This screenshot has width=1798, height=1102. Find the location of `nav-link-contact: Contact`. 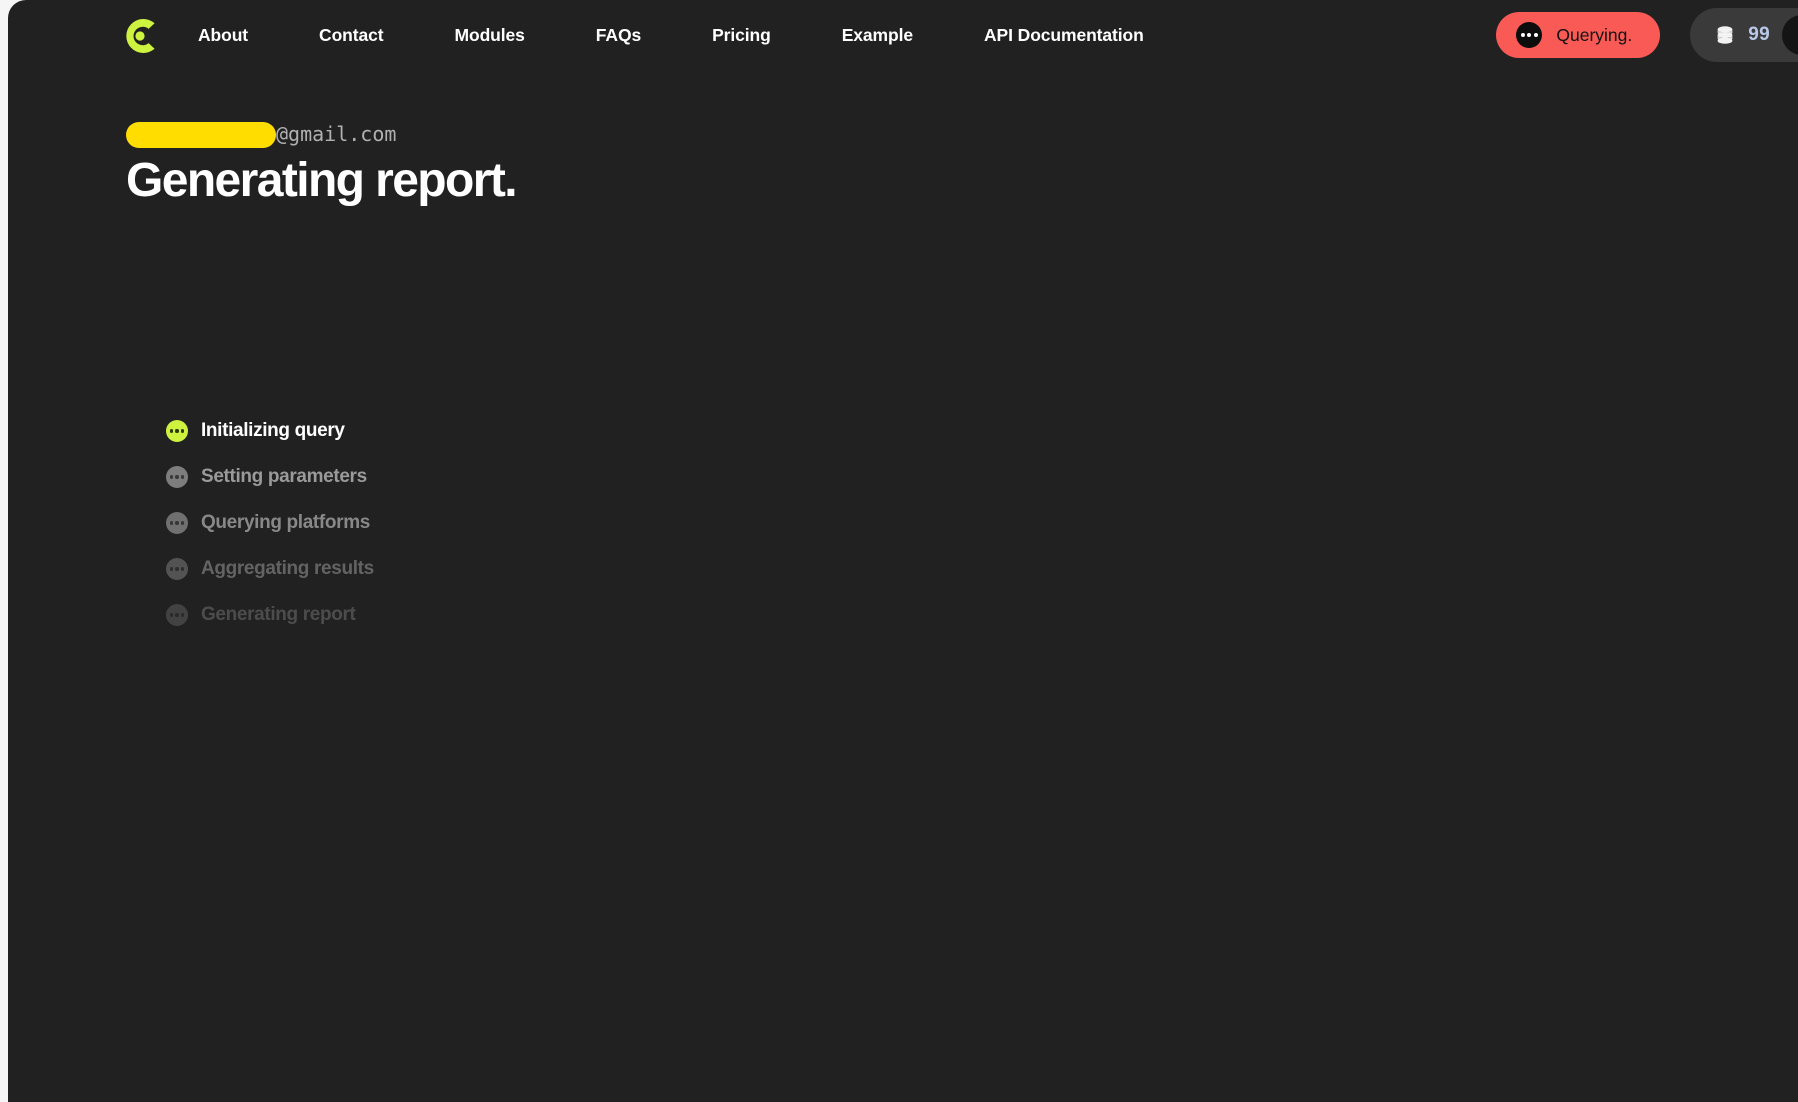

nav-link-contact: Contact is located at coordinates (351, 35).